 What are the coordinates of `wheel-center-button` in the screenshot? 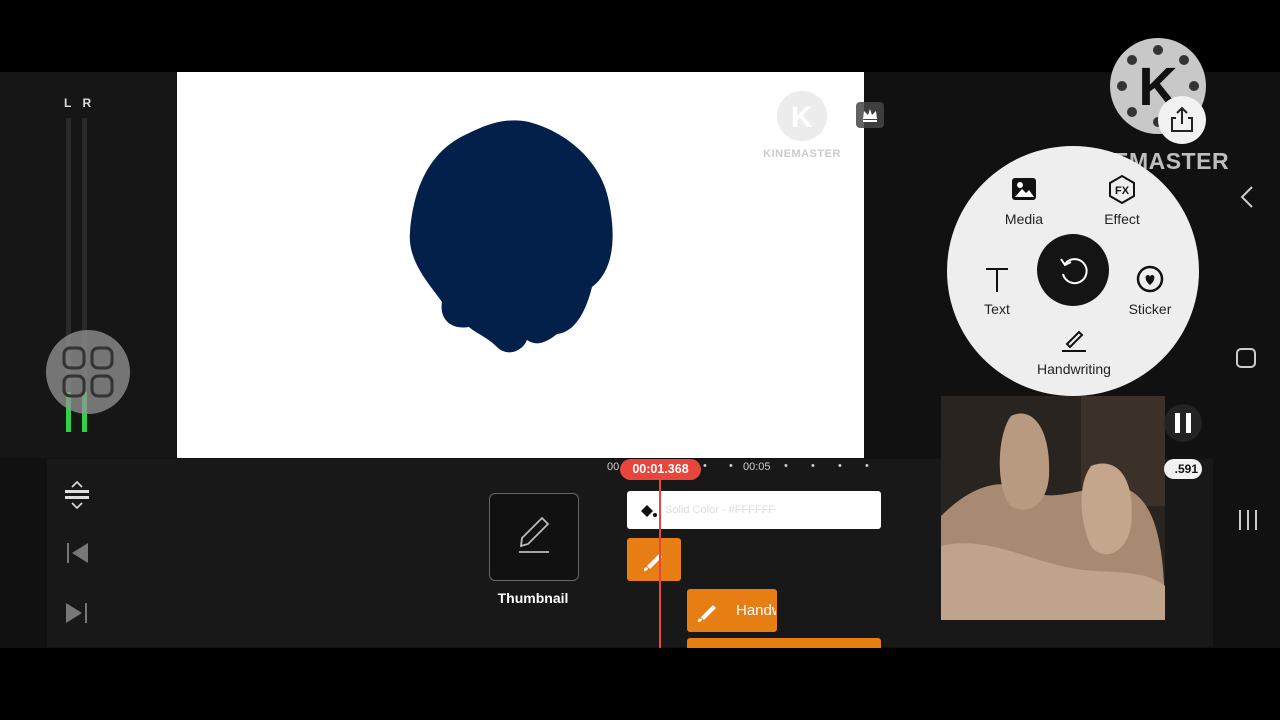 It's located at (1073, 270).